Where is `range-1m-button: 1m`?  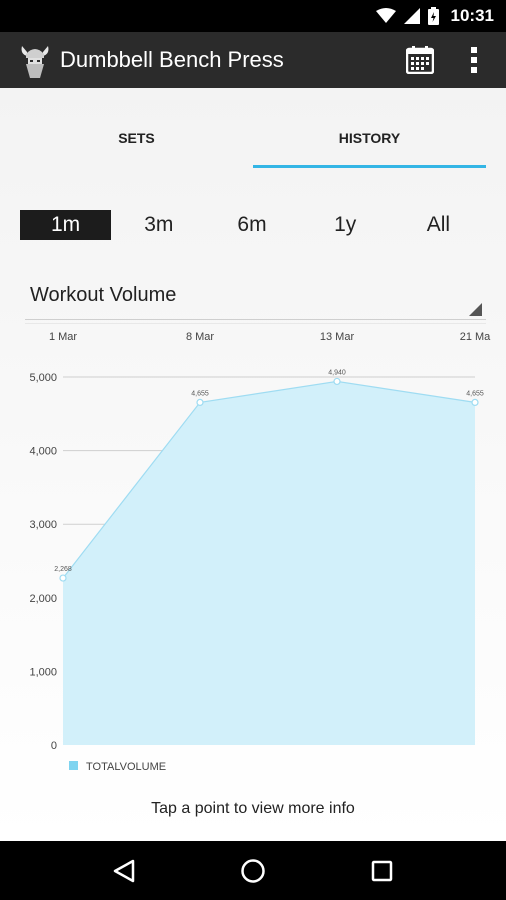 range-1m-button: 1m is located at coordinates (66, 225).